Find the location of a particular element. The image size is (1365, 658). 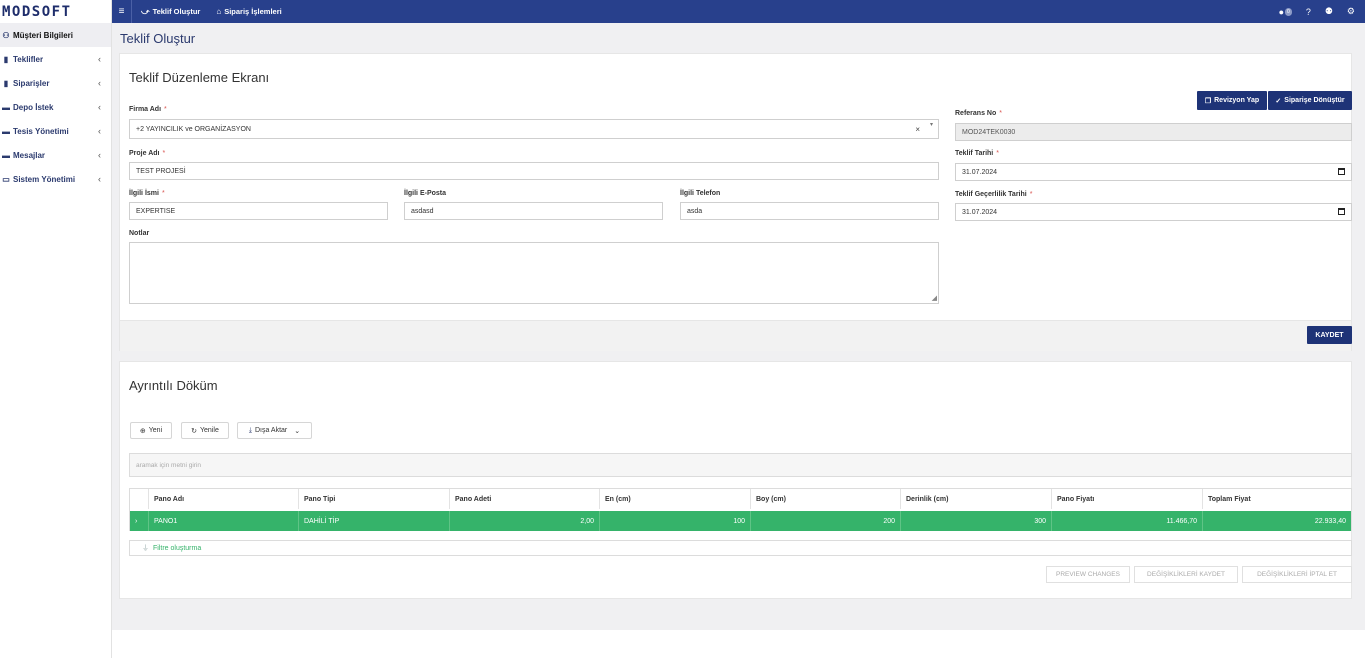

sidebar-item-sistem-yonetimi: ▭ Sistem Yönetimi ‹ is located at coordinates (55, 179).